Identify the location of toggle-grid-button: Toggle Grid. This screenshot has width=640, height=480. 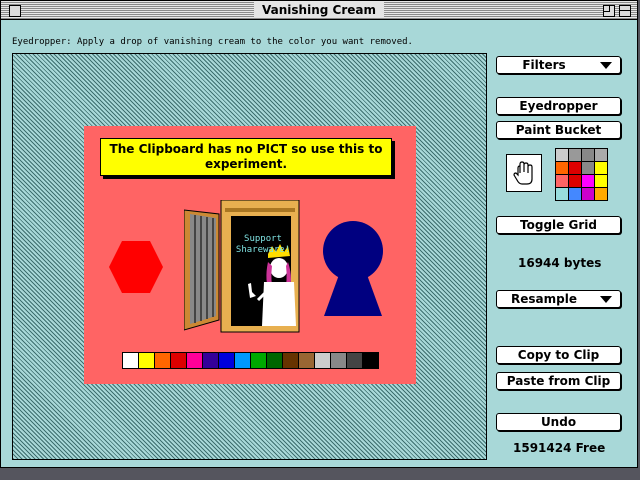
(558, 225).